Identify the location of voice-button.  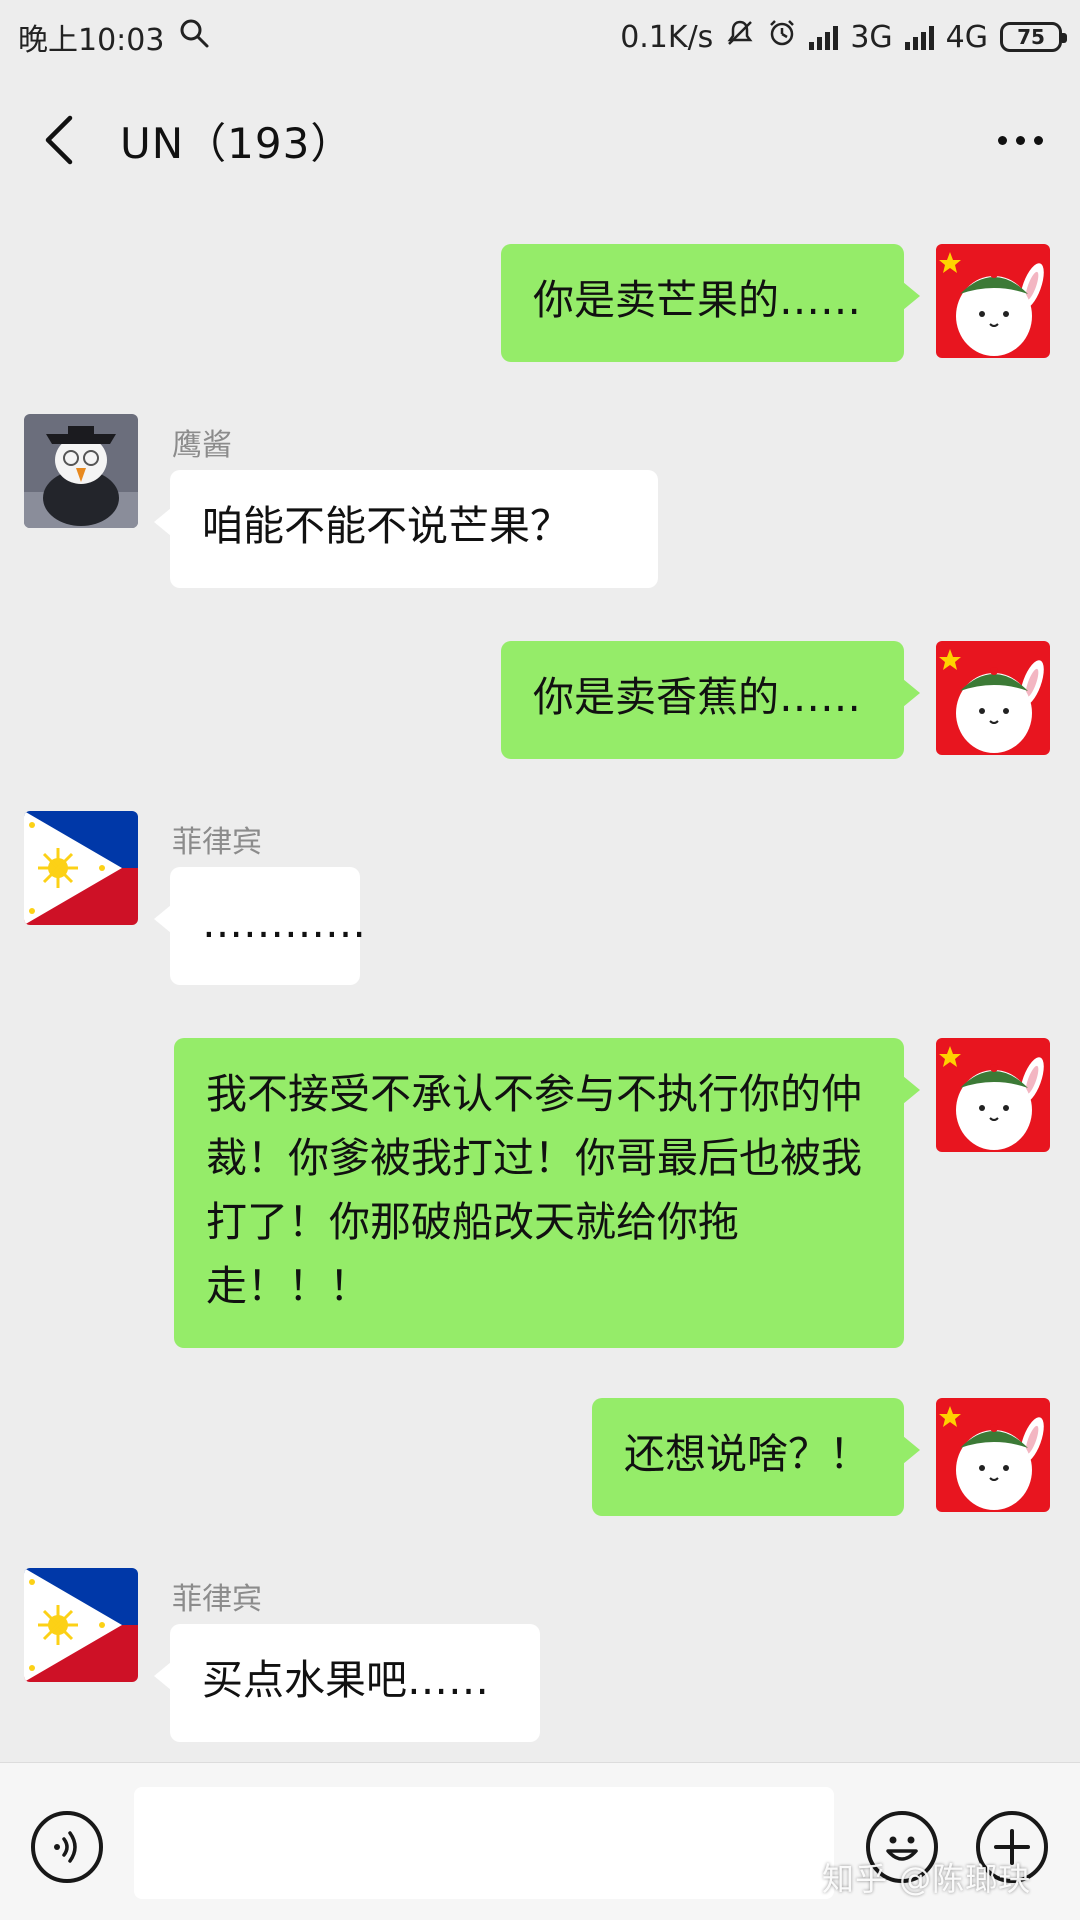
(67, 1847).